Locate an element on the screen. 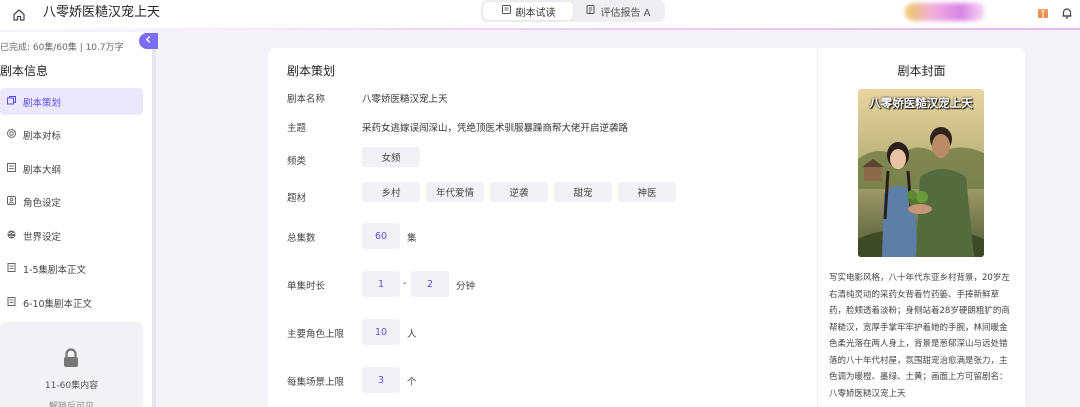 The height and width of the screenshot is (407, 1080). bell-icon is located at coordinates (1067, 13).